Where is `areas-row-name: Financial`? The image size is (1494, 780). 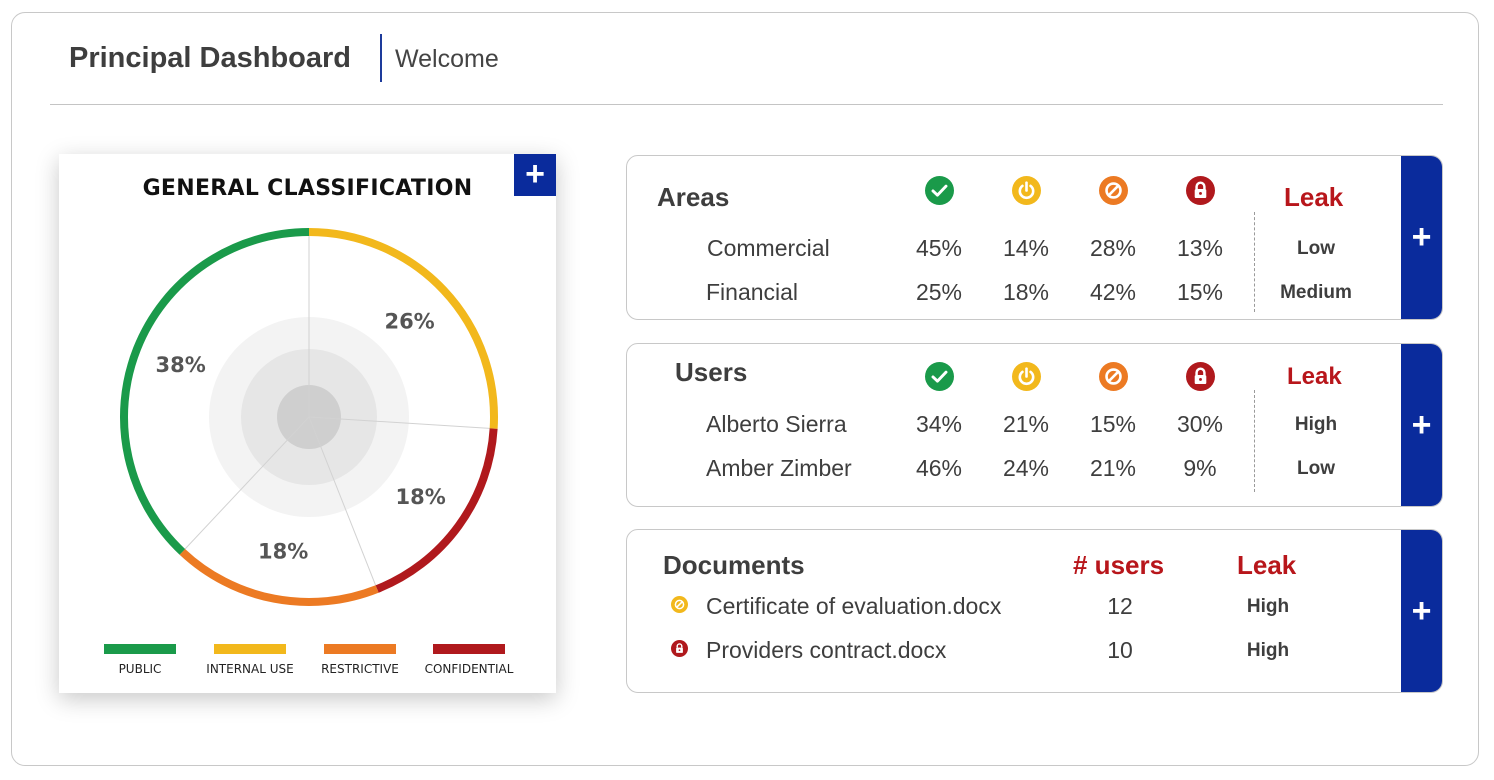
areas-row-name: Financial is located at coordinates (752, 292).